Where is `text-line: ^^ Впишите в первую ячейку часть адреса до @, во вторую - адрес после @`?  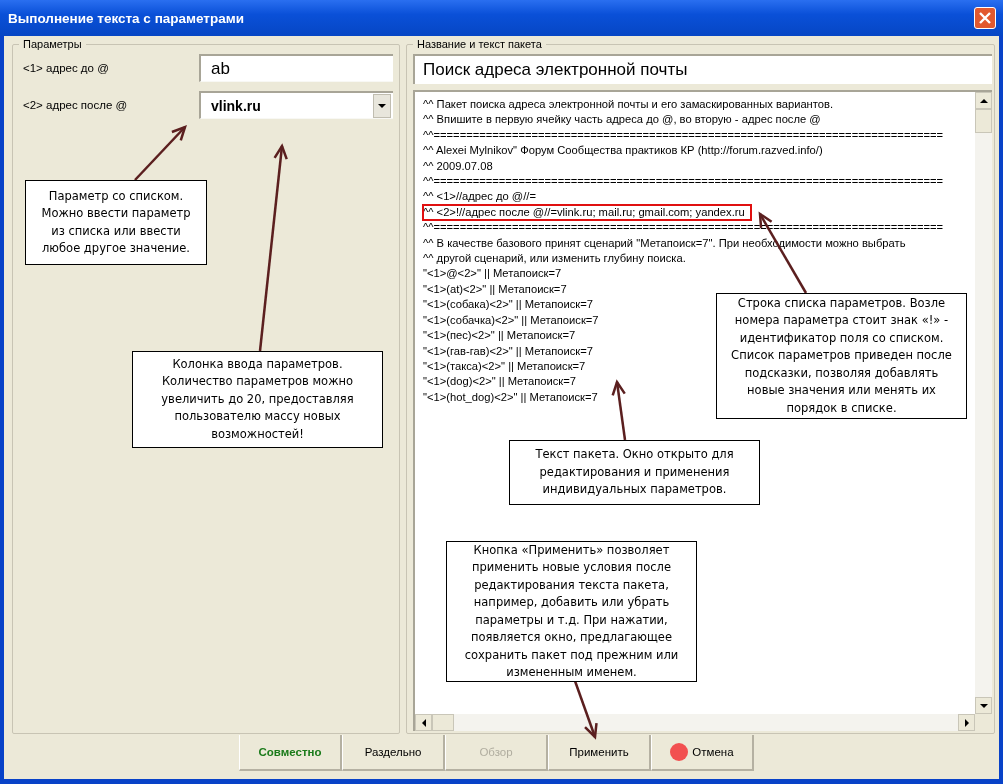
text-line: ^^ Впишите в первую ячейку часть адреса до @, во вторую - адрес после @ is located at coordinates (622, 120).